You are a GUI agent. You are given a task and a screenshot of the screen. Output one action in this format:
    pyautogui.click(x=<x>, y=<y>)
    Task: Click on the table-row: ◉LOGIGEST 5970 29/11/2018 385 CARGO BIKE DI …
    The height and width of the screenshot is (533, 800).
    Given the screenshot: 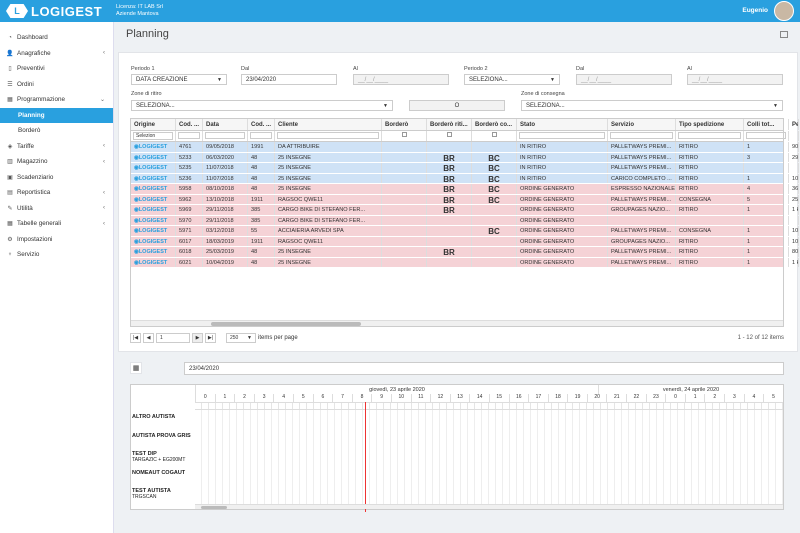 What is the action you would take?
    pyautogui.click(x=465, y=220)
    